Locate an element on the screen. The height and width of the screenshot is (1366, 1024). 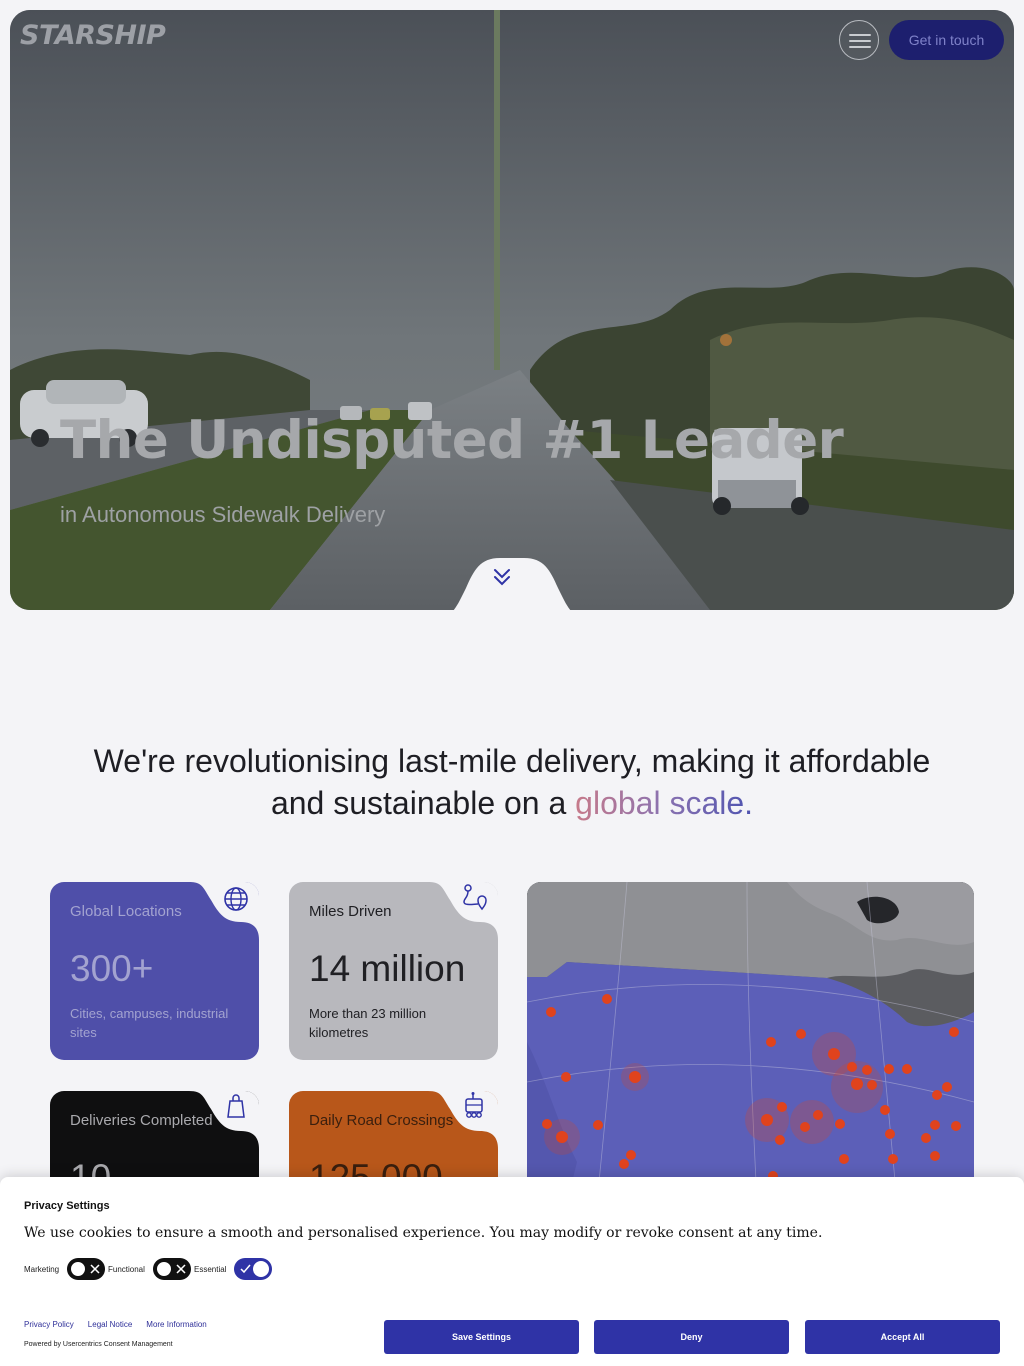
toggle-essential-group: Essential is located at coordinates (233, 1269).